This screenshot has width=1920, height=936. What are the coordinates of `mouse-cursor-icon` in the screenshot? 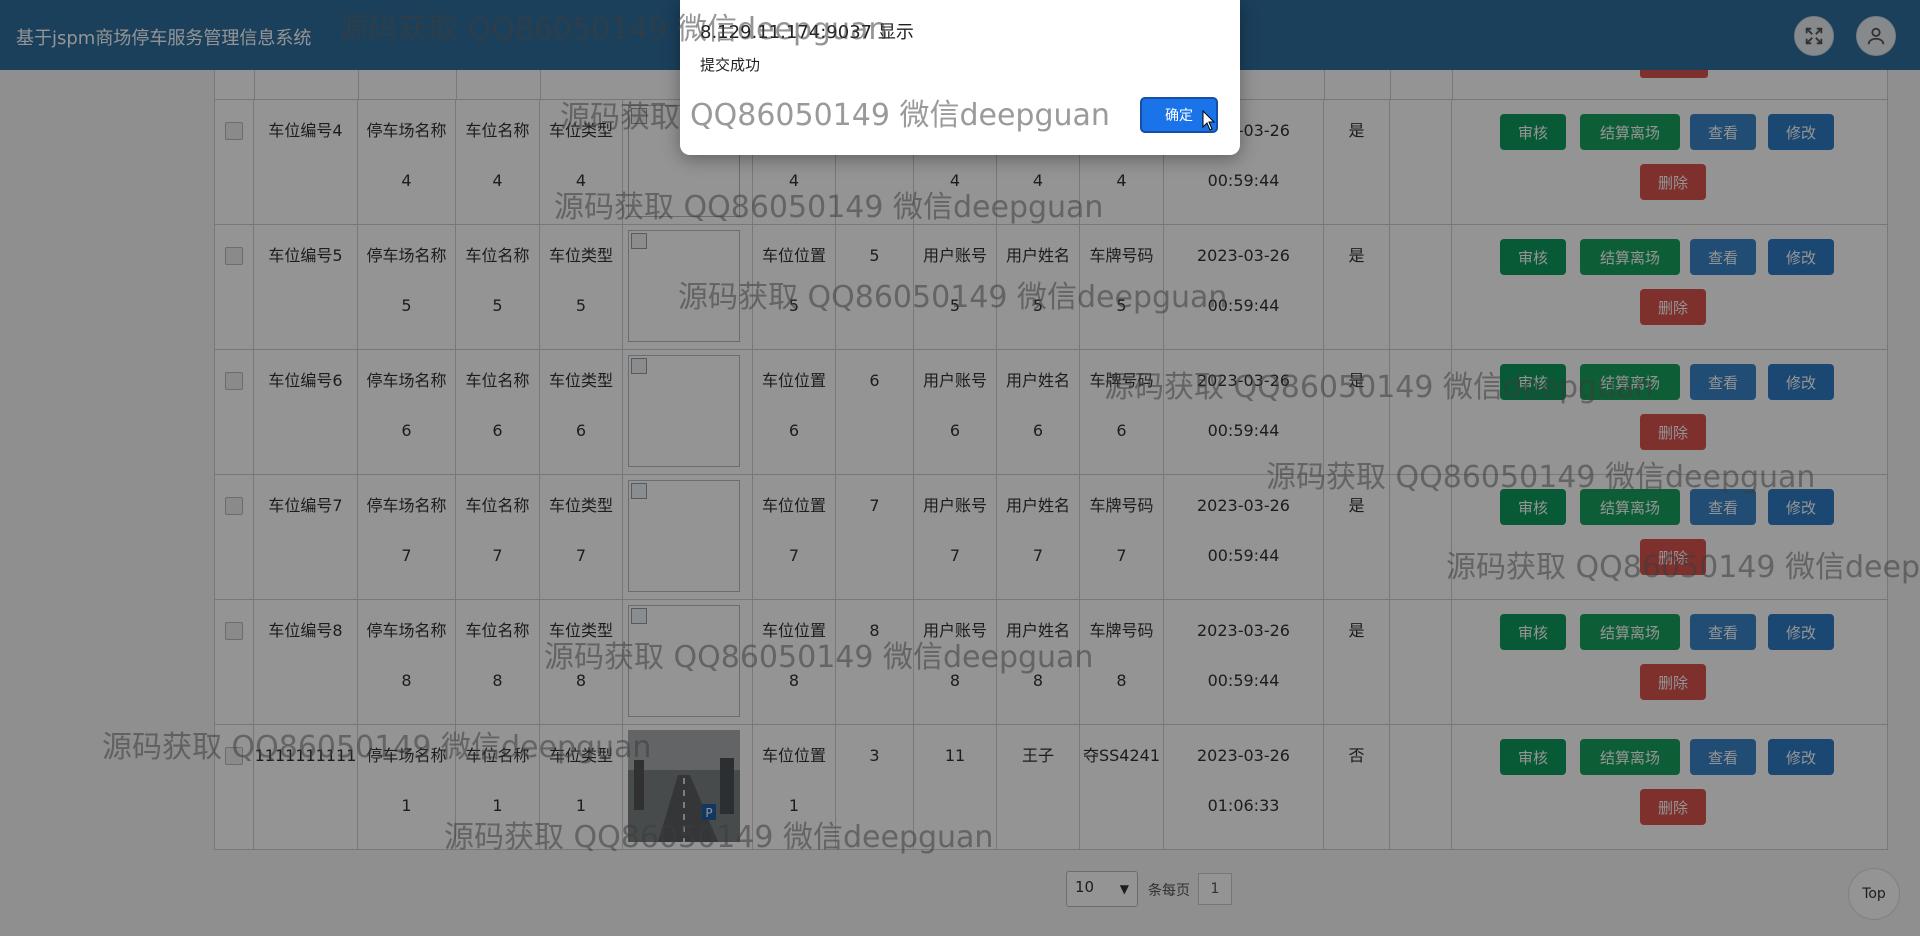 It's located at (1209, 120).